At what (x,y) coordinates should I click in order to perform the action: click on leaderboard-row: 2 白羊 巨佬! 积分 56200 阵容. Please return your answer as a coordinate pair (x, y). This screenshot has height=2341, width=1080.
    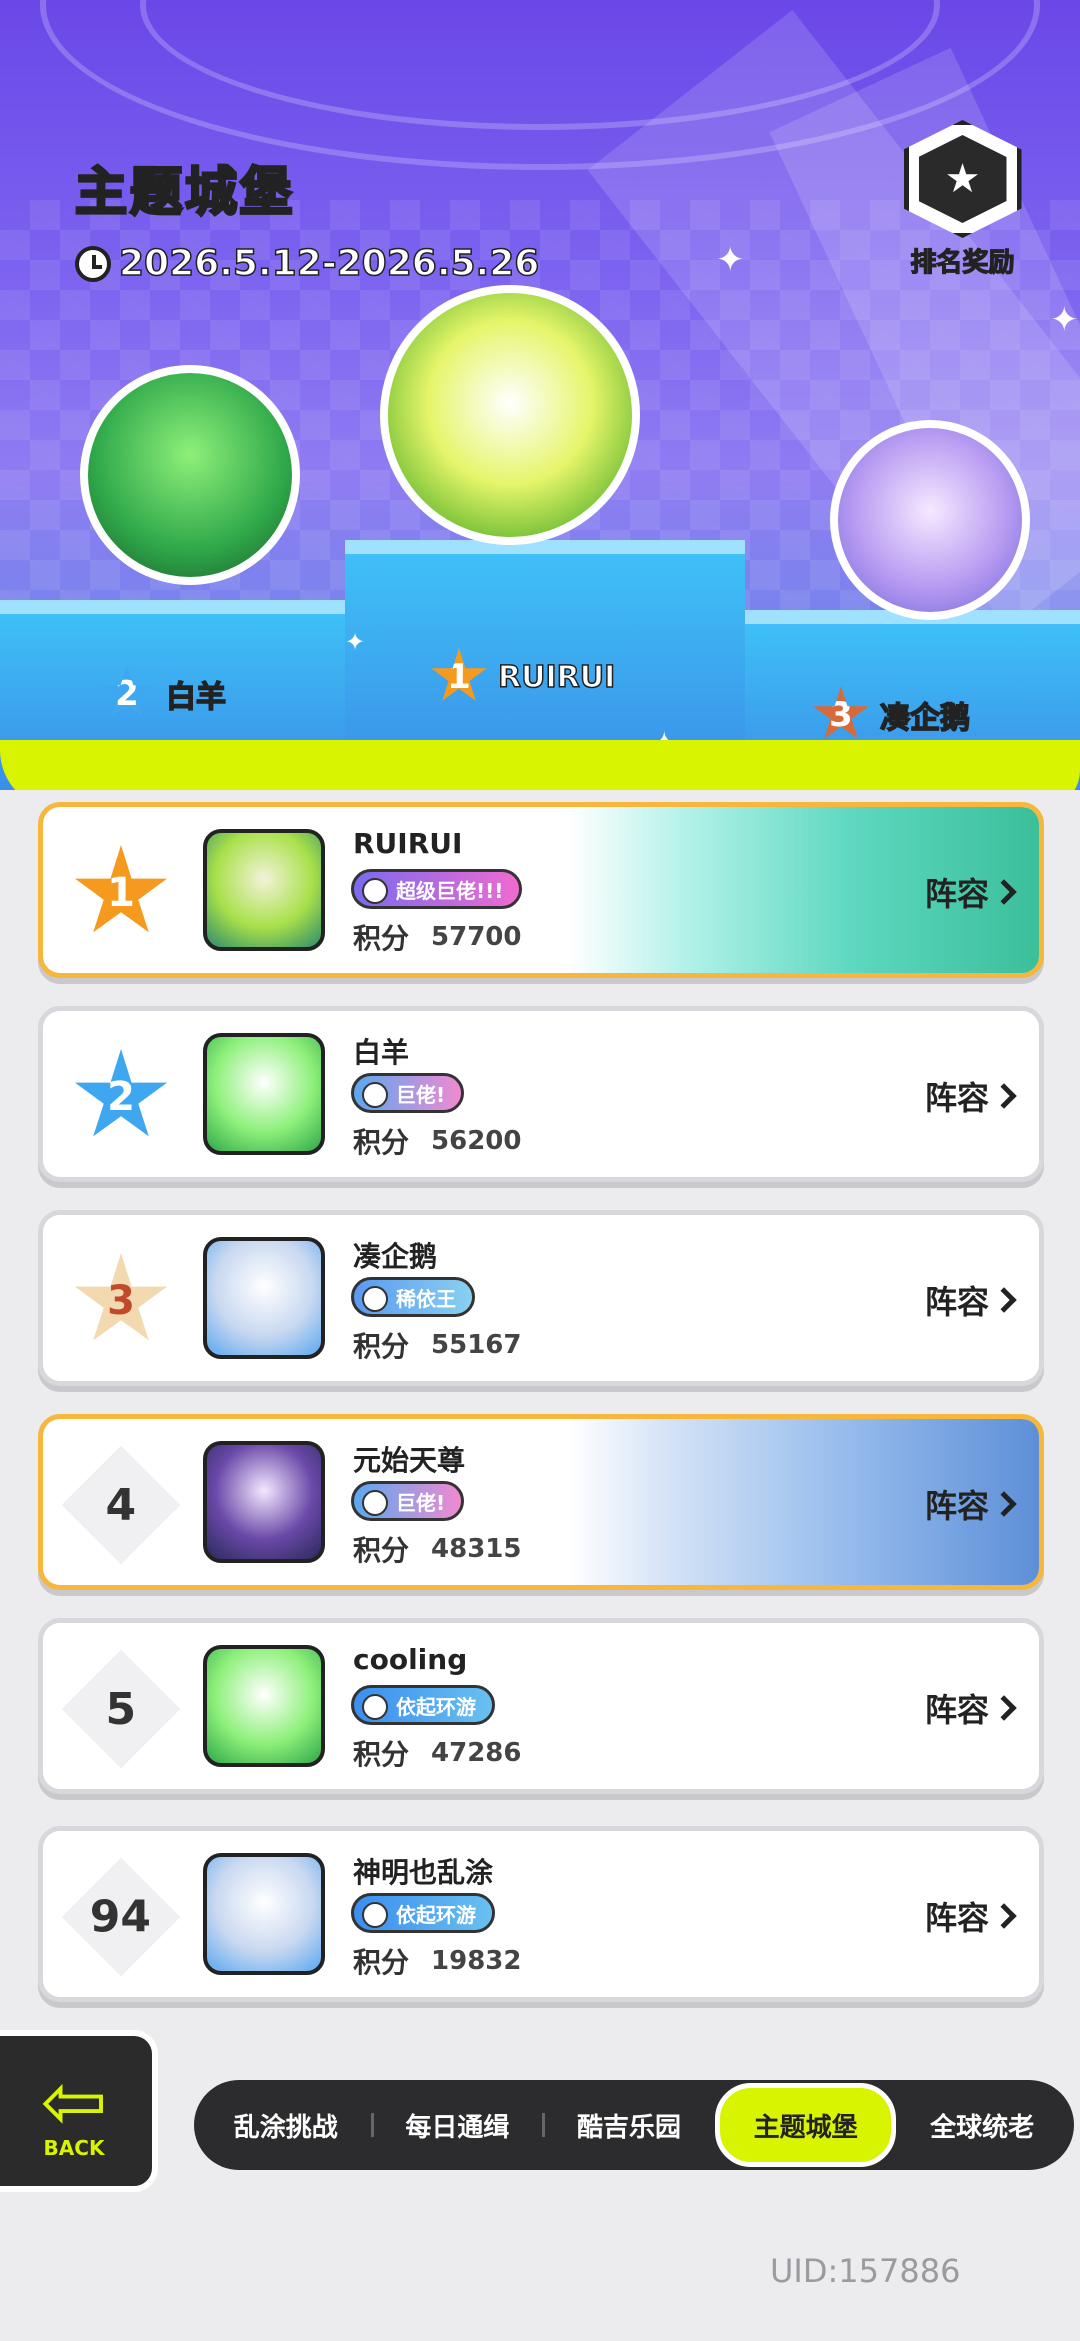
    Looking at the image, I should click on (541, 1094).